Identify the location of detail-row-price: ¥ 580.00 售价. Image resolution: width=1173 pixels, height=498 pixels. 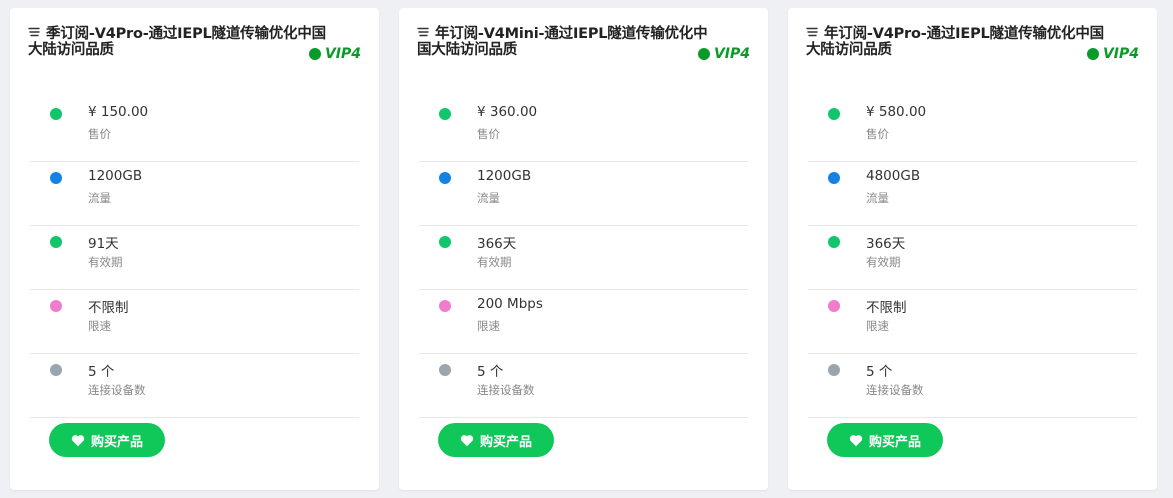
(972, 130).